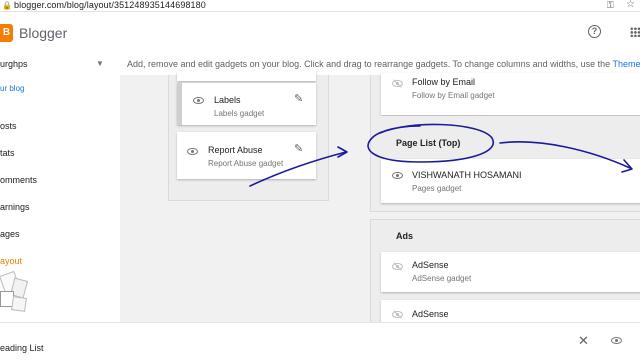 Image resolution: width=640 pixels, height=360 pixels. Describe the element at coordinates (55, 65) in the screenshot. I see `blog-selector: urghps ▼` at that location.